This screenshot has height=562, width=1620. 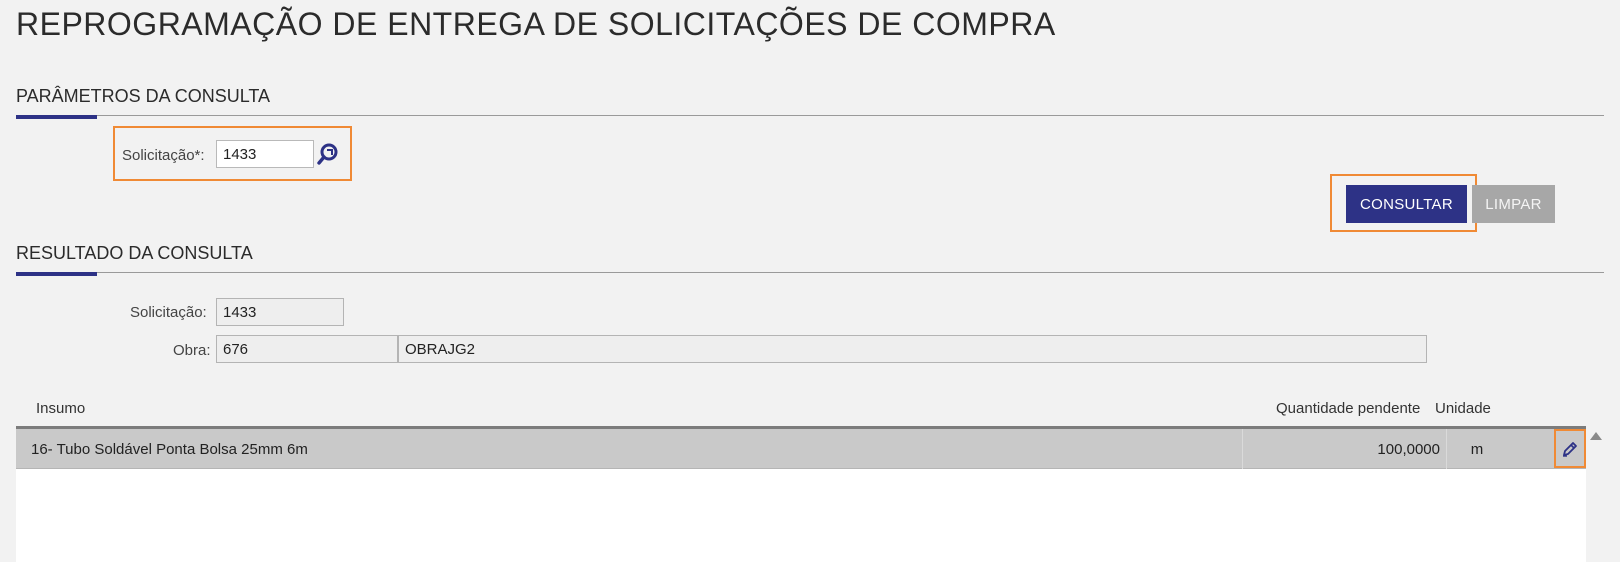 What do you see at coordinates (1406, 204) in the screenshot?
I see `consultar-button: CONSULTAR` at bounding box center [1406, 204].